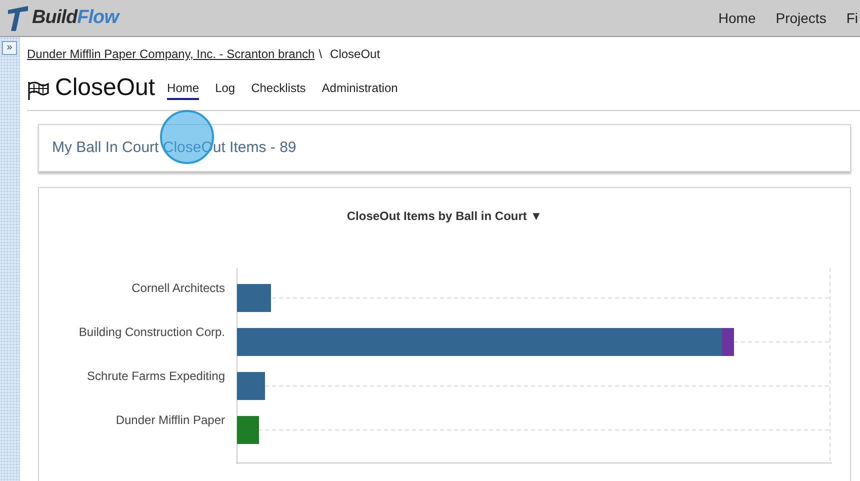  I want to click on logo-icon, so click(18, 18).